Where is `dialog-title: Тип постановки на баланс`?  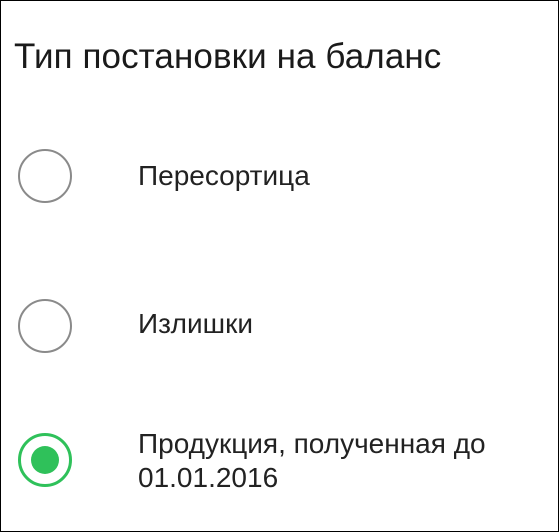 dialog-title: Тип постановки на баланс is located at coordinates (228, 56).